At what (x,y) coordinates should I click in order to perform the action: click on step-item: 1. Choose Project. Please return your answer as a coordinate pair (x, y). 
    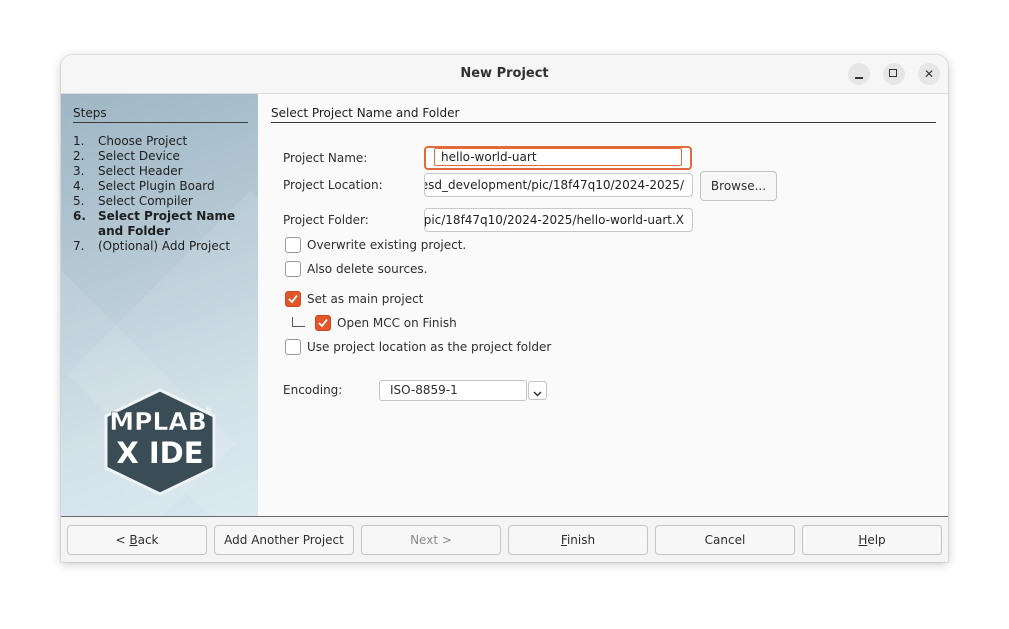
    Looking at the image, I should click on (130, 141).